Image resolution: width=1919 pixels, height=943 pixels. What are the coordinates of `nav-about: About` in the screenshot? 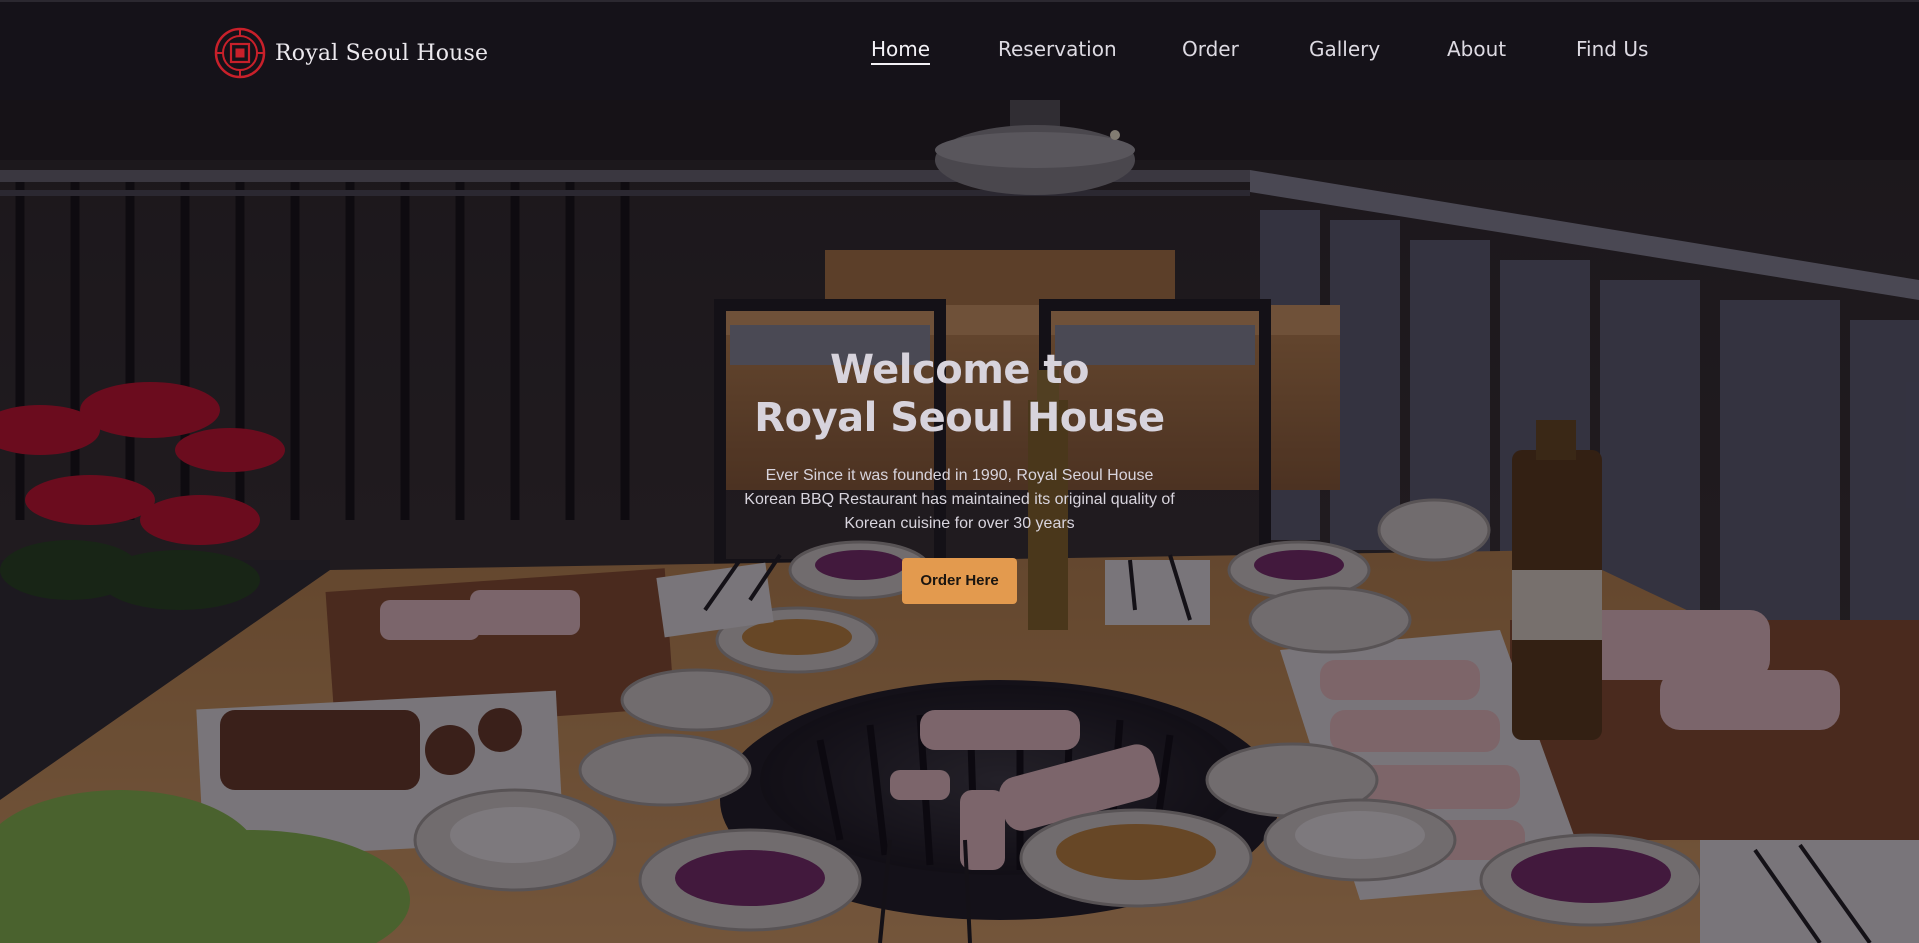 It's located at (1476, 49).